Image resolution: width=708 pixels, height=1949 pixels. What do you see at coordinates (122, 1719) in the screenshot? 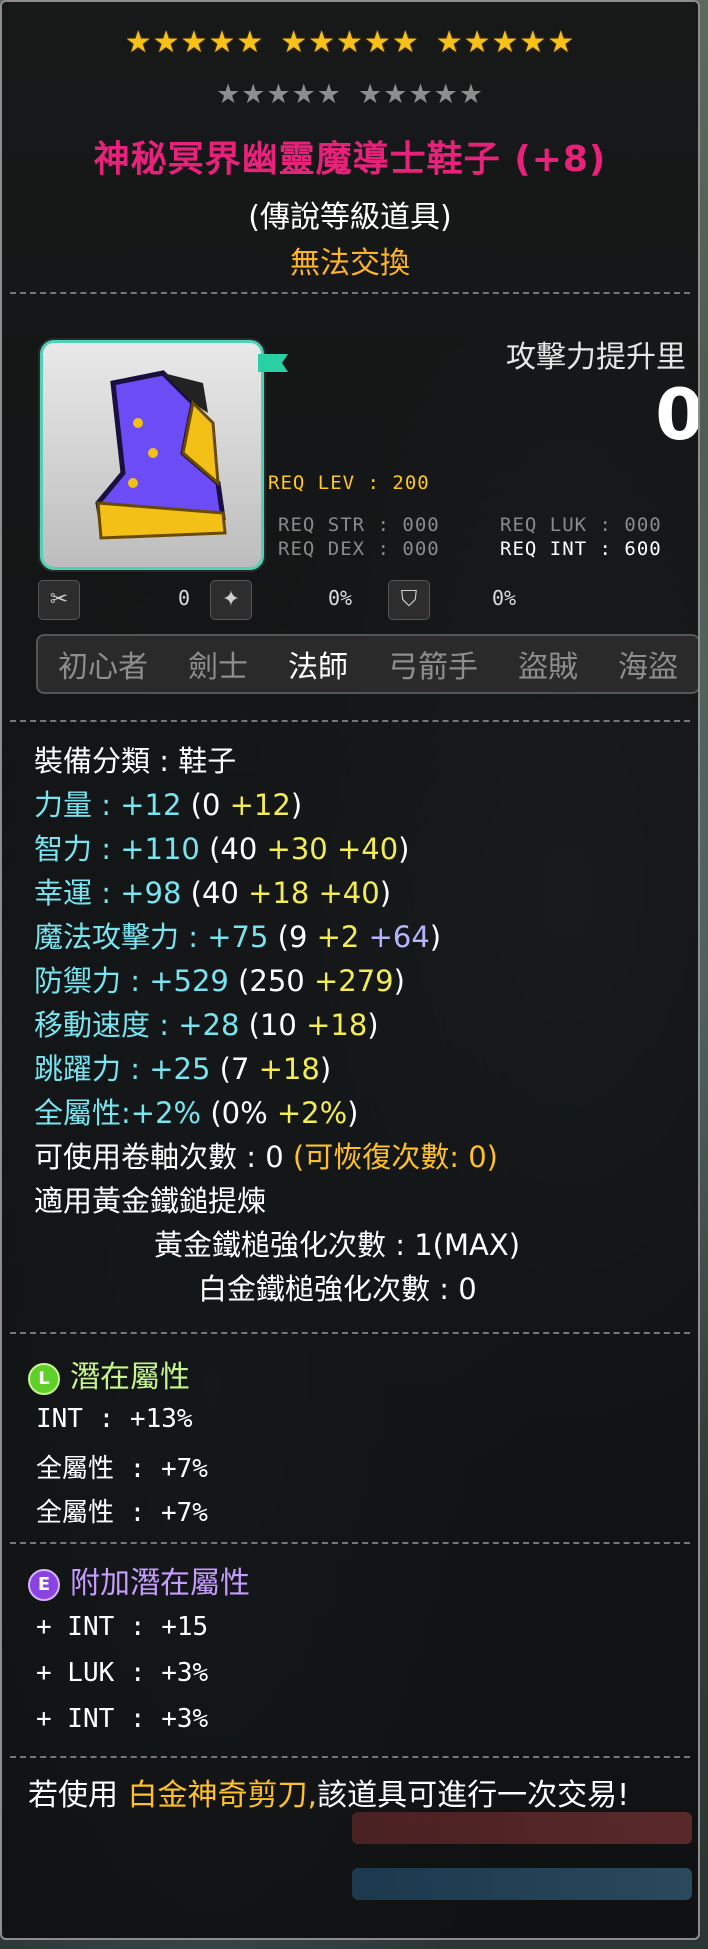
I see `additional-line-3: + INT : +3%` at bounding box center [122, 1719].